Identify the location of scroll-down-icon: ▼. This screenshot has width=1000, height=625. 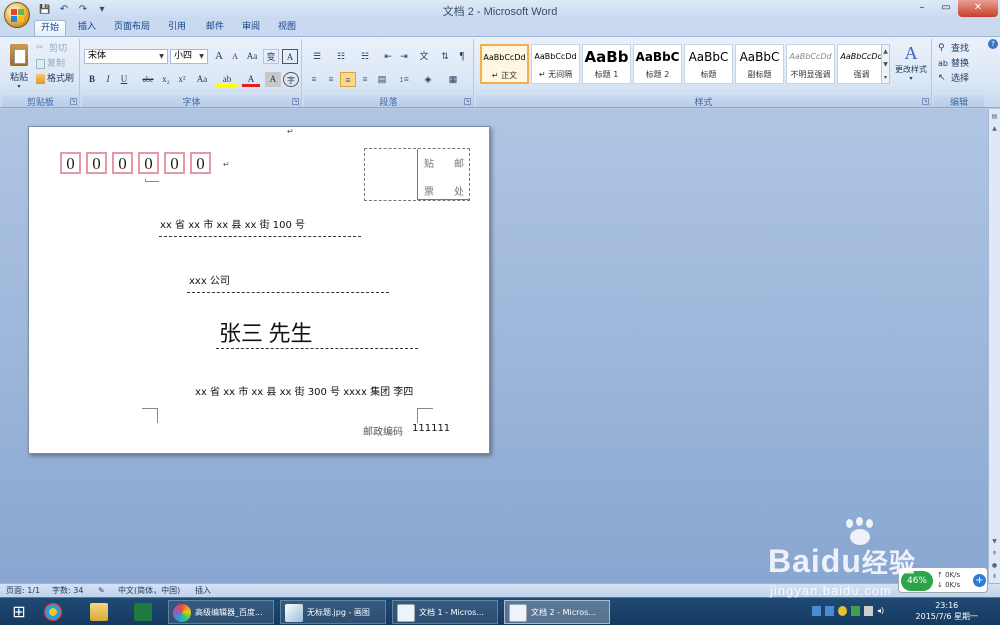
(994, 542).